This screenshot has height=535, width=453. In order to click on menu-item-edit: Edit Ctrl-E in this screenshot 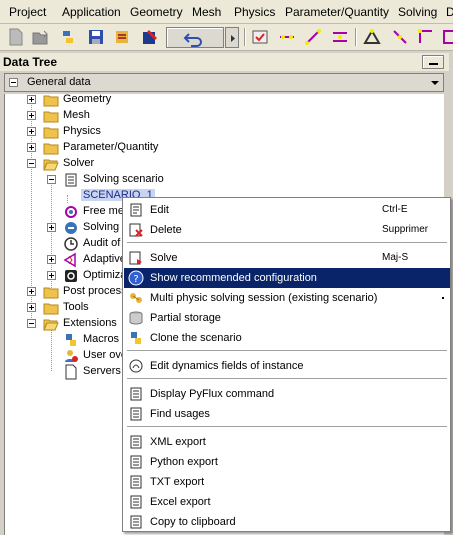, I will do `click(287, 210)`.